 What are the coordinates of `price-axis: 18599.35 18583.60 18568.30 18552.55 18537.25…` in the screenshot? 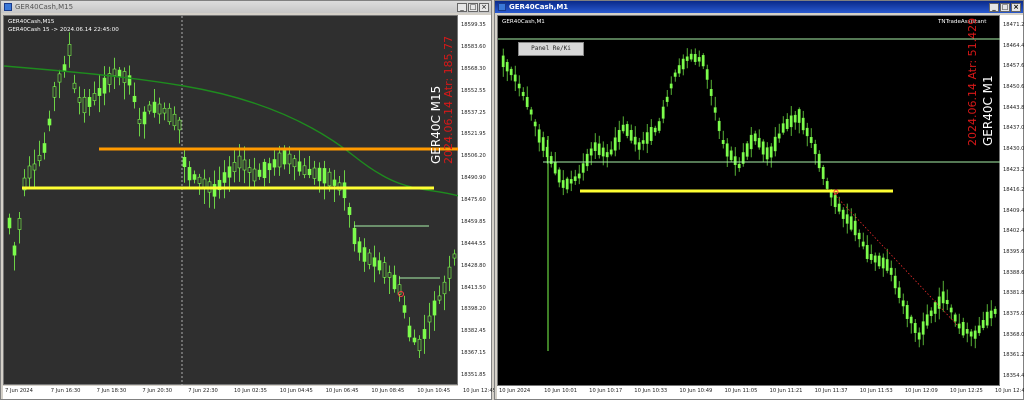 It's located at (474, 200).